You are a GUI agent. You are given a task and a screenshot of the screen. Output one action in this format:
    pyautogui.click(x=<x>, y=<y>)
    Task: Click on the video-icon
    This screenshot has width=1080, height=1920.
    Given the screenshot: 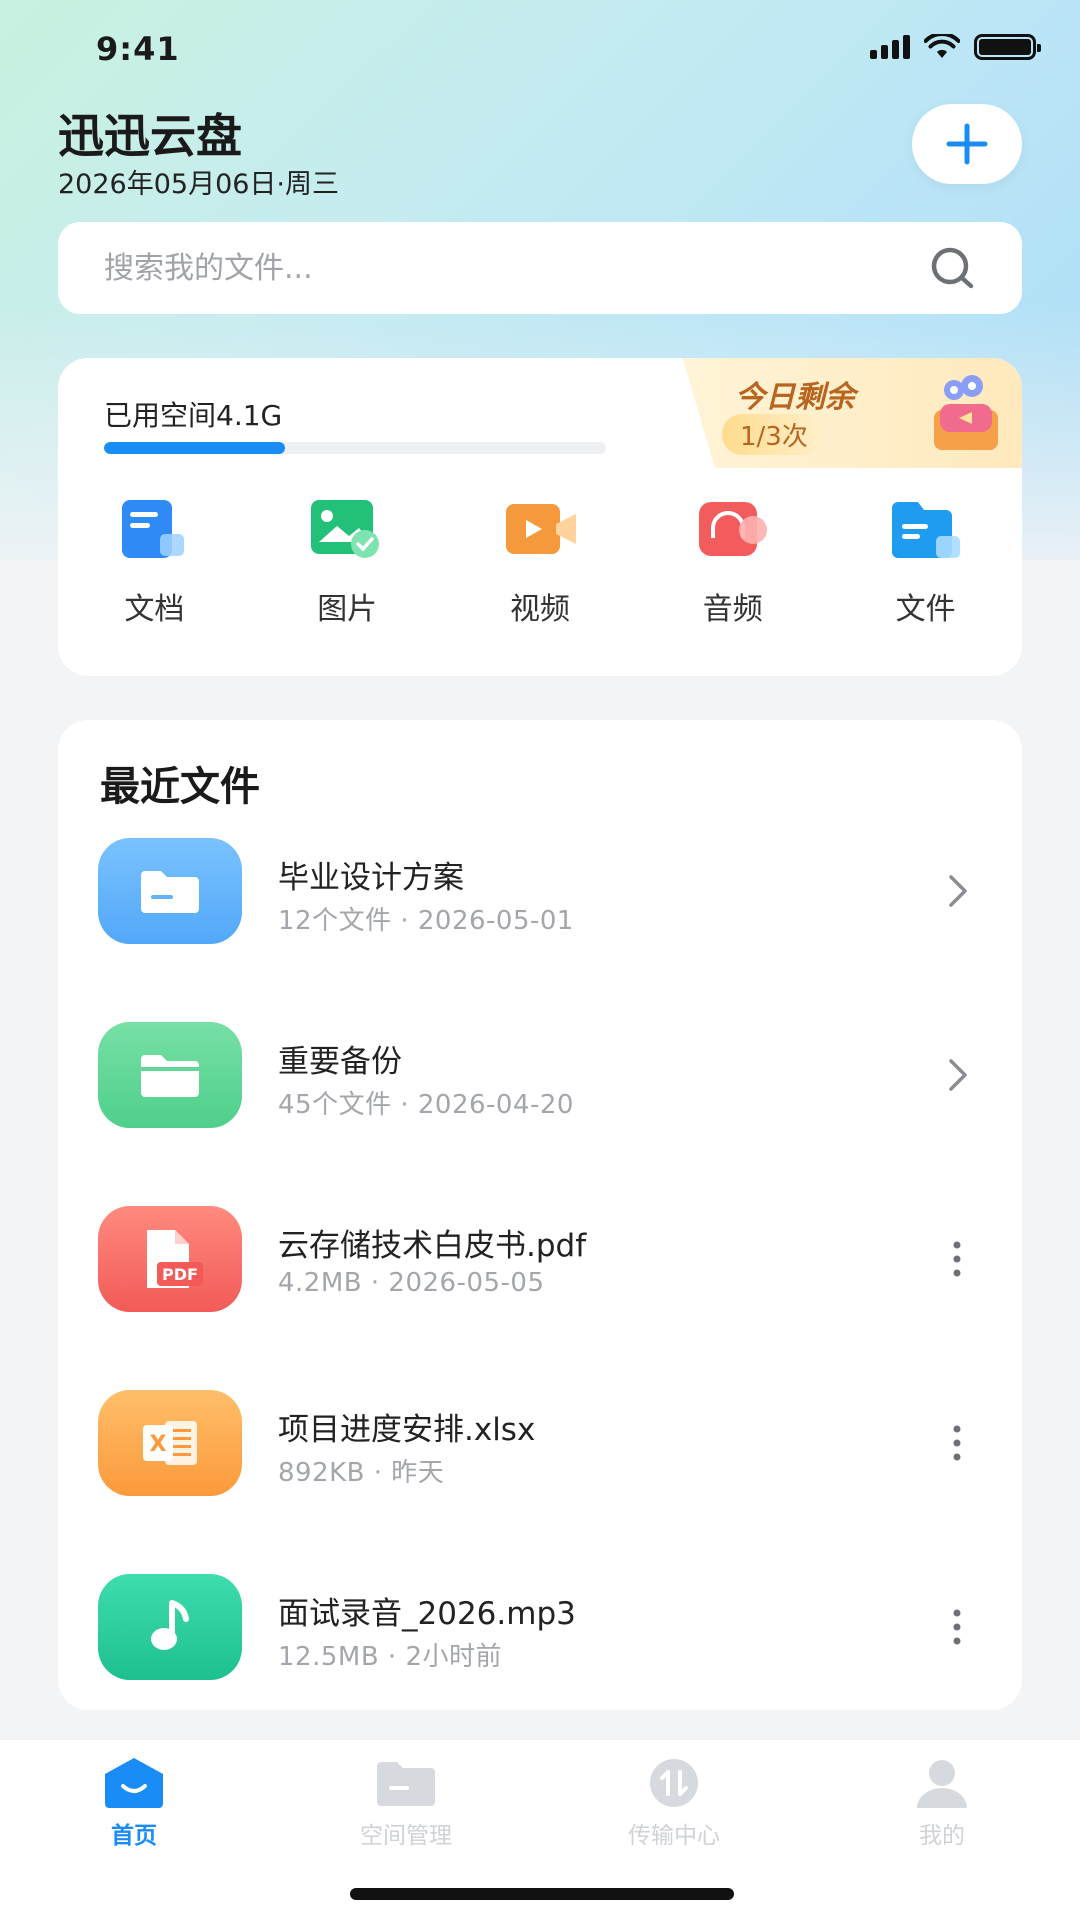 What is the action you would take?
    pyautogui.click(x=540, y=529)
    